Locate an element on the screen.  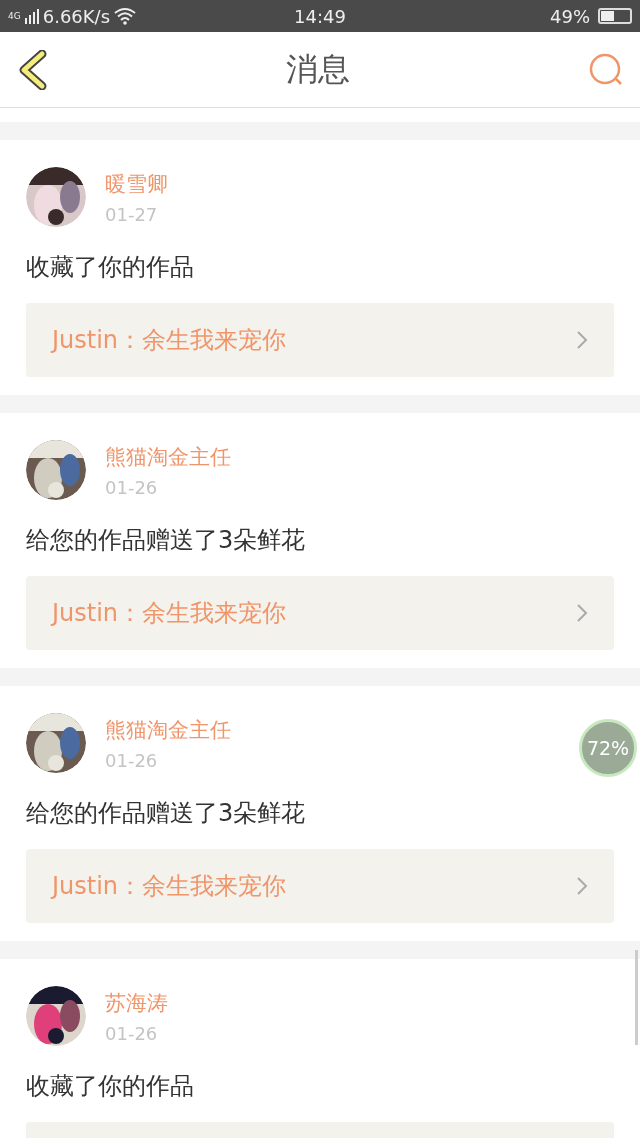
battery-icon is located at coordinates (615, 16).